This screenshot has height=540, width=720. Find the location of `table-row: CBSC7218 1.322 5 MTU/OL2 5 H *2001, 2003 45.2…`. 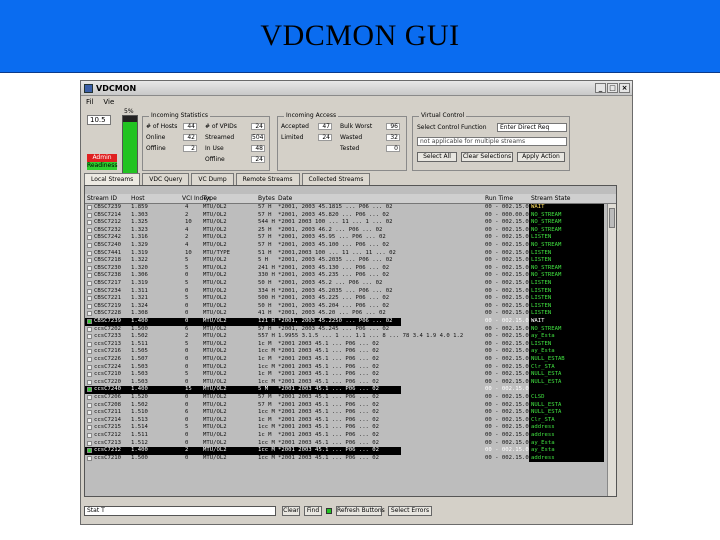

table-row: CBSC7218 1.322 5 MTU/OL2 5 H *2001, 2003 45.2… is located at coordinates (350, 261).